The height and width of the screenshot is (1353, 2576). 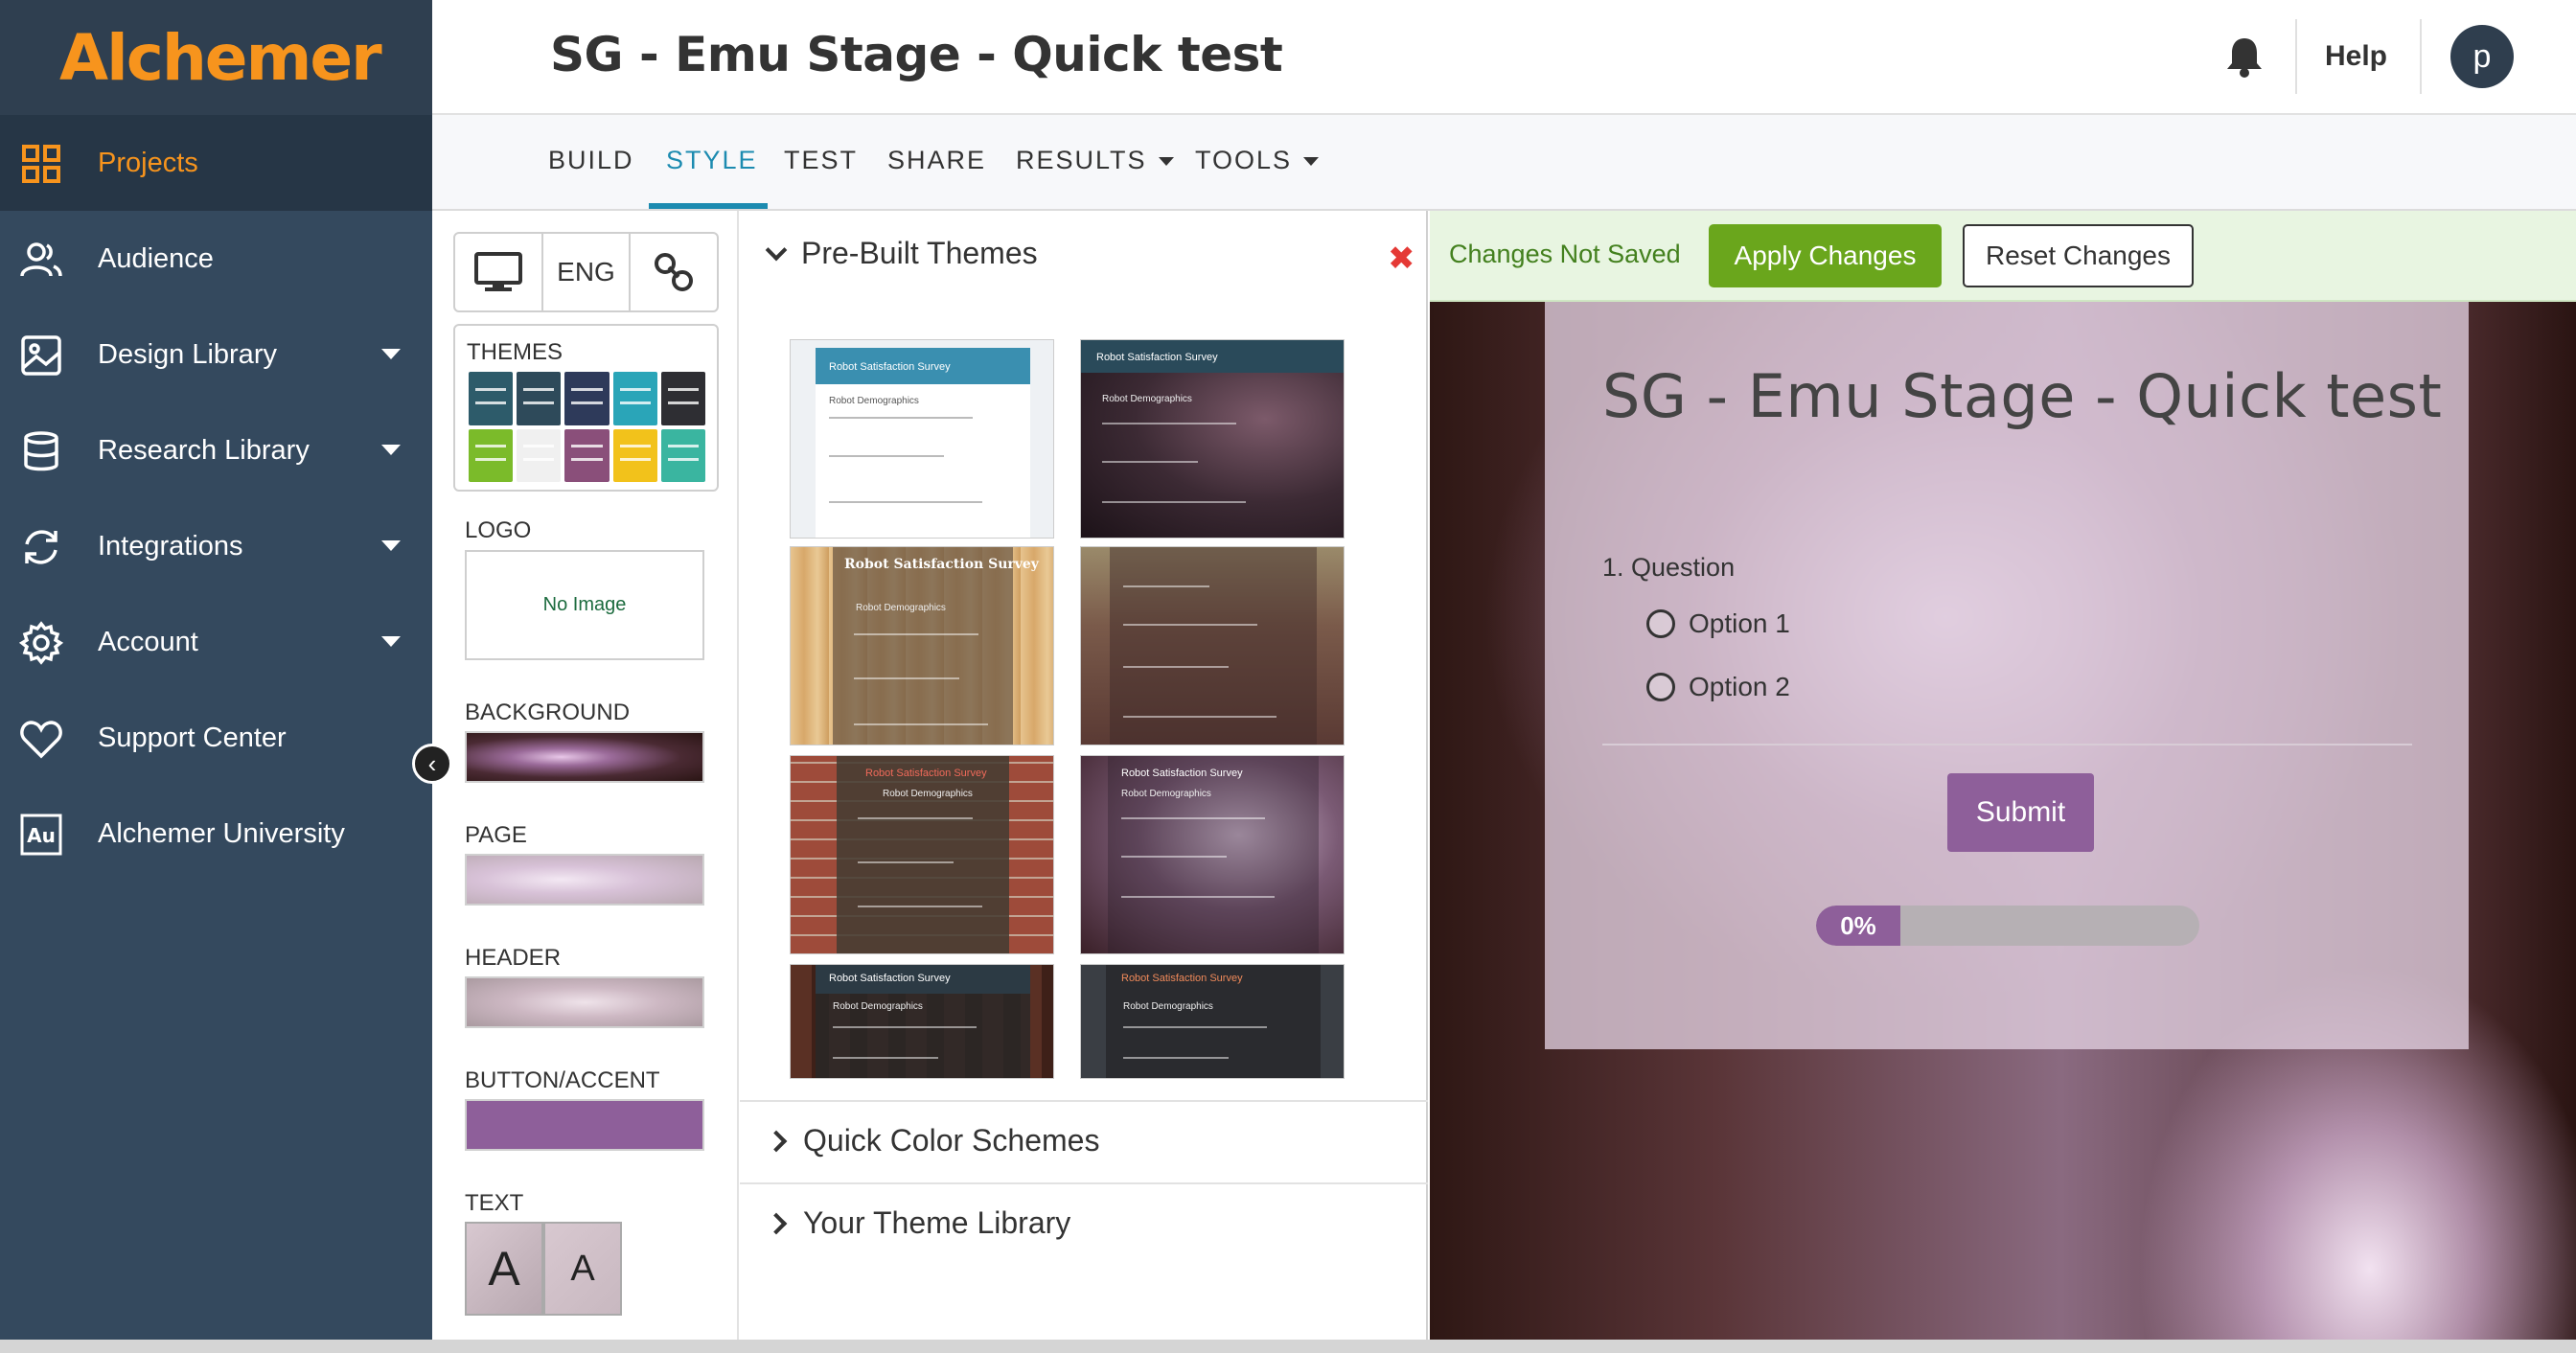 I want to click on text-style-primary: A, so click(x=504, y=1269).